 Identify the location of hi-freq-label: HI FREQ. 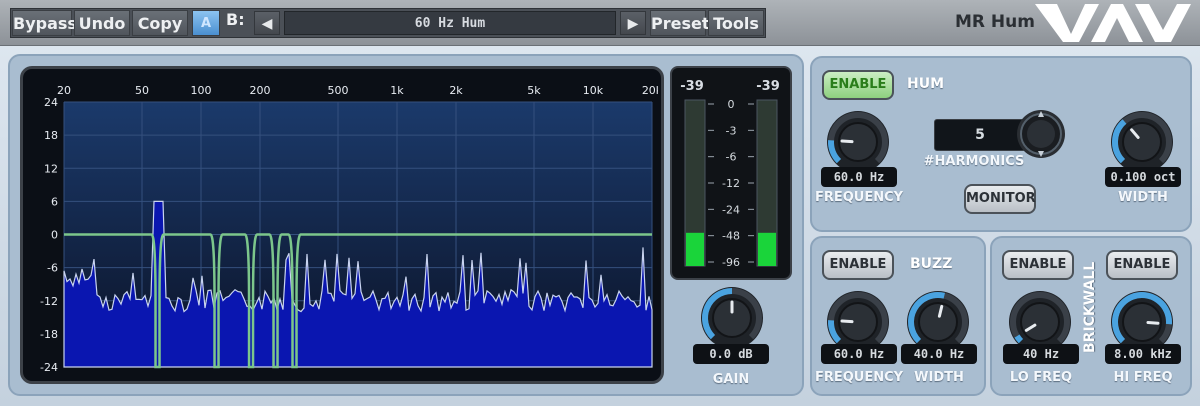
(1143, 377).